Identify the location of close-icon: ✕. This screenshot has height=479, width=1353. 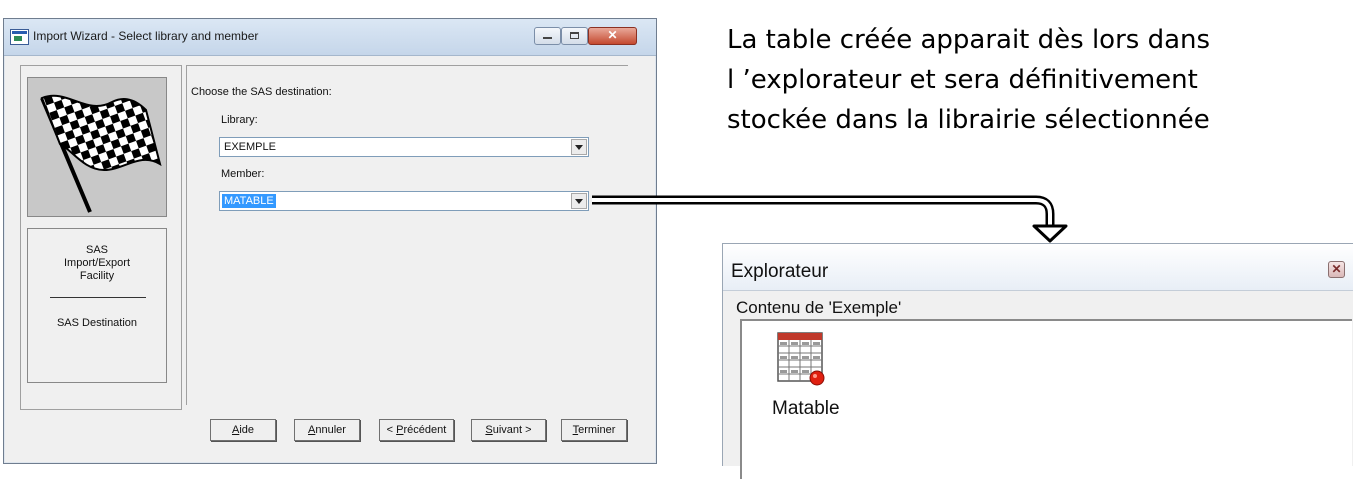
(1336, 269).